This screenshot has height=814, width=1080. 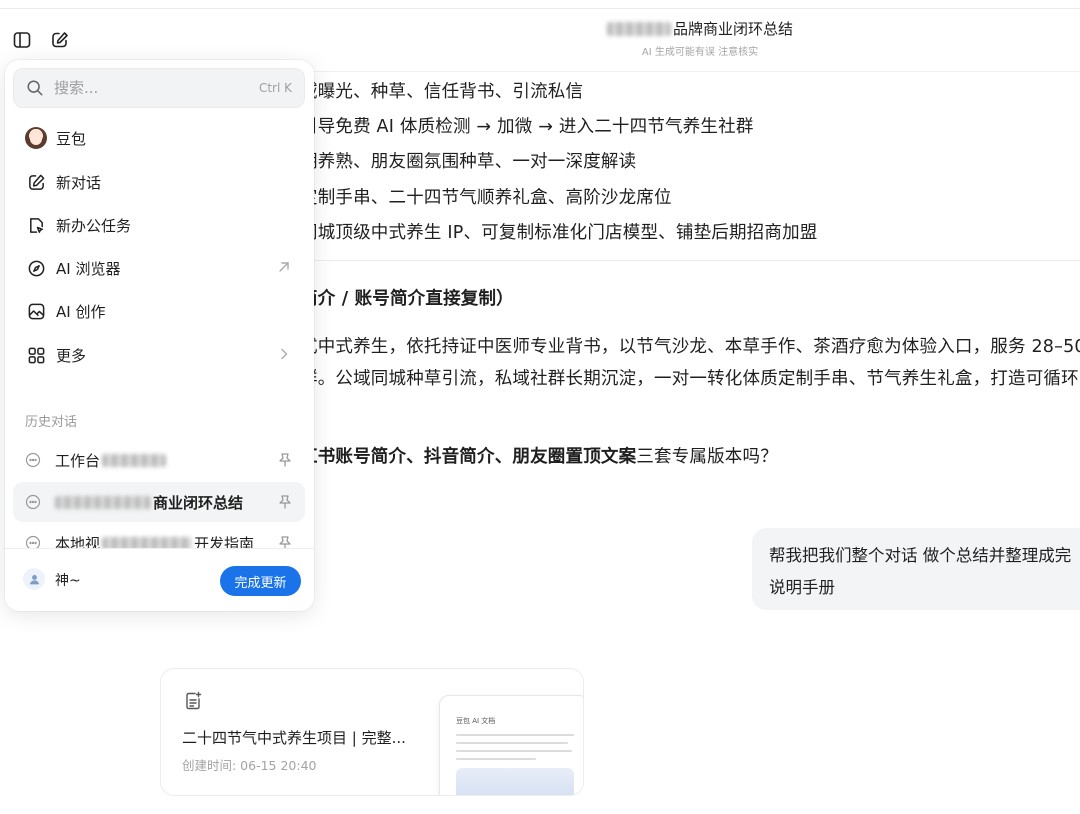 What do you see at coordinates (515, 781) in the screenshot?
I see `preview-image` at bounding box center [515, 781].